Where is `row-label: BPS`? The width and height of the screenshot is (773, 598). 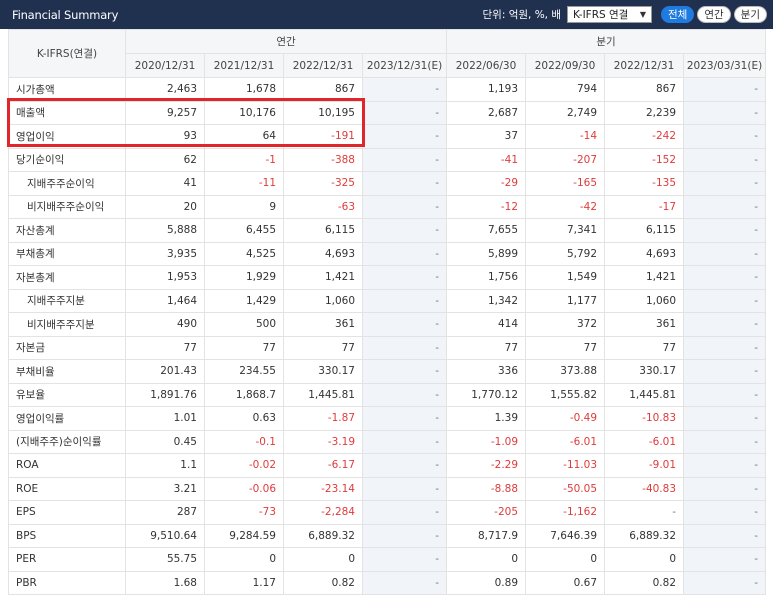 row-label: BPS is located at coordinates (67, 535).